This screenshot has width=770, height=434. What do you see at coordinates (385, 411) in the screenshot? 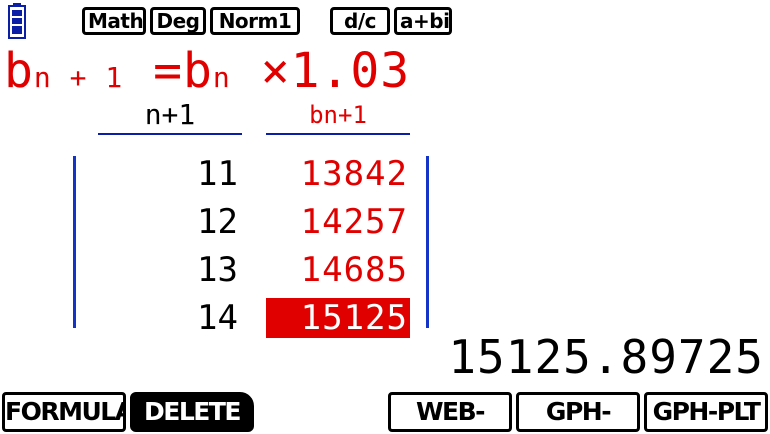
I see `function-key-bar: FORMULA DELETE WEB-GPH GPH-CON GPH-PLT` at bounding box center [385, 411].